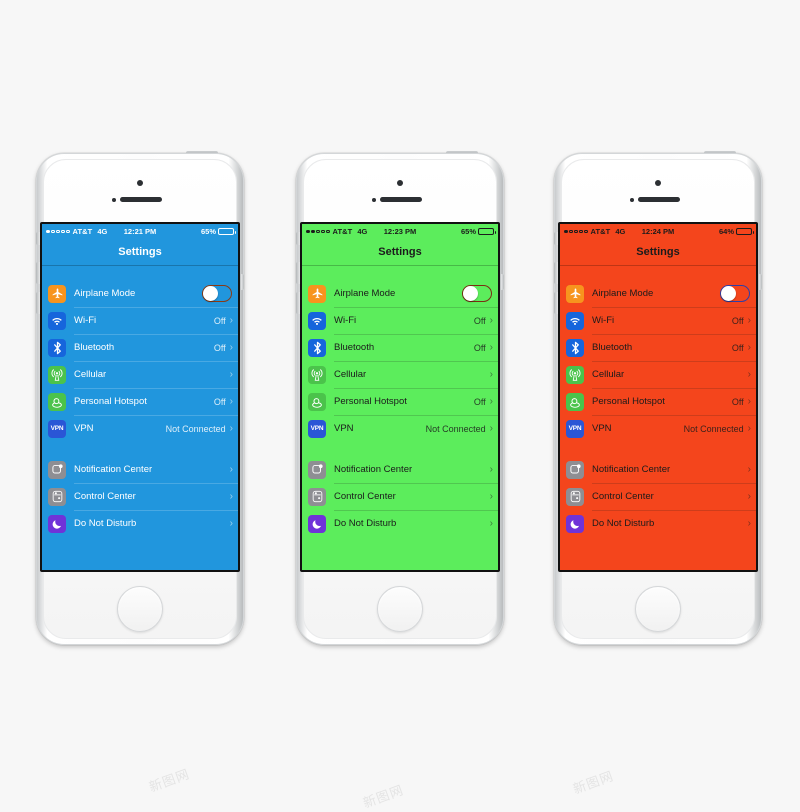  What do you see at coordinates (85, 320) in the screenshot?
I see `wifi-label: Wi-Fi` at bounding box center [85, 320].